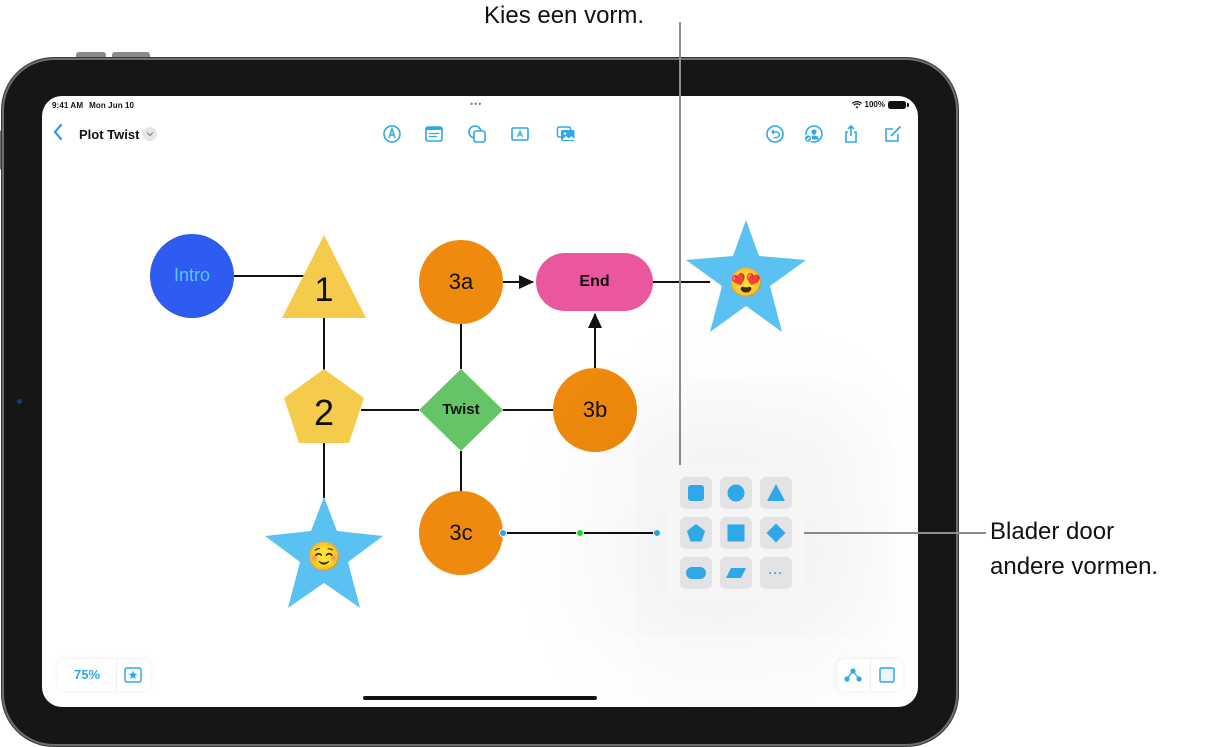  Describe the element at coordinates (503, 533) in the screenshot. I see `connector-start-handle` at that location.